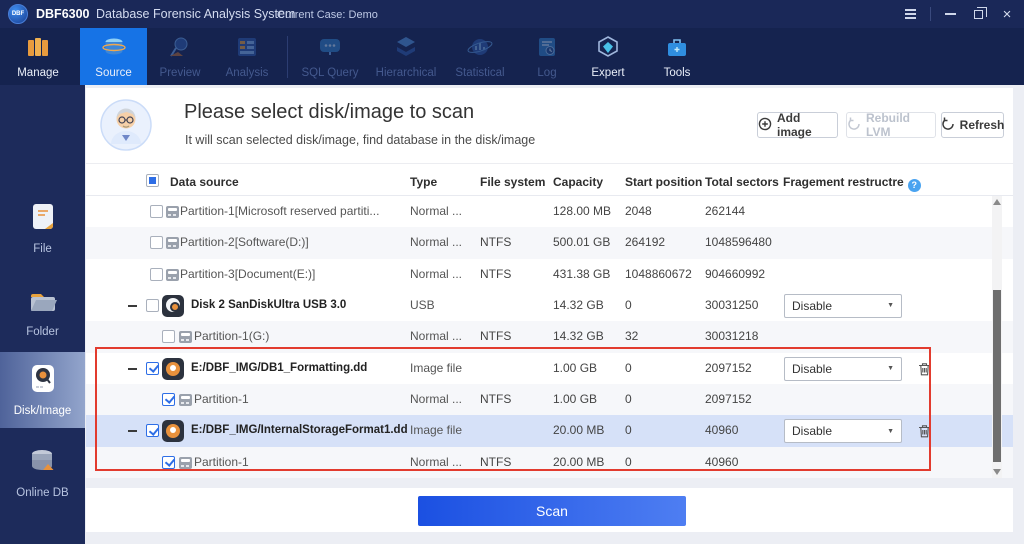 This screenshot has height=544, width=1024. Describe the element at coordinates (247, 56) in the screenshot. I see `nav-tab-analysis: Analysis` at that location.